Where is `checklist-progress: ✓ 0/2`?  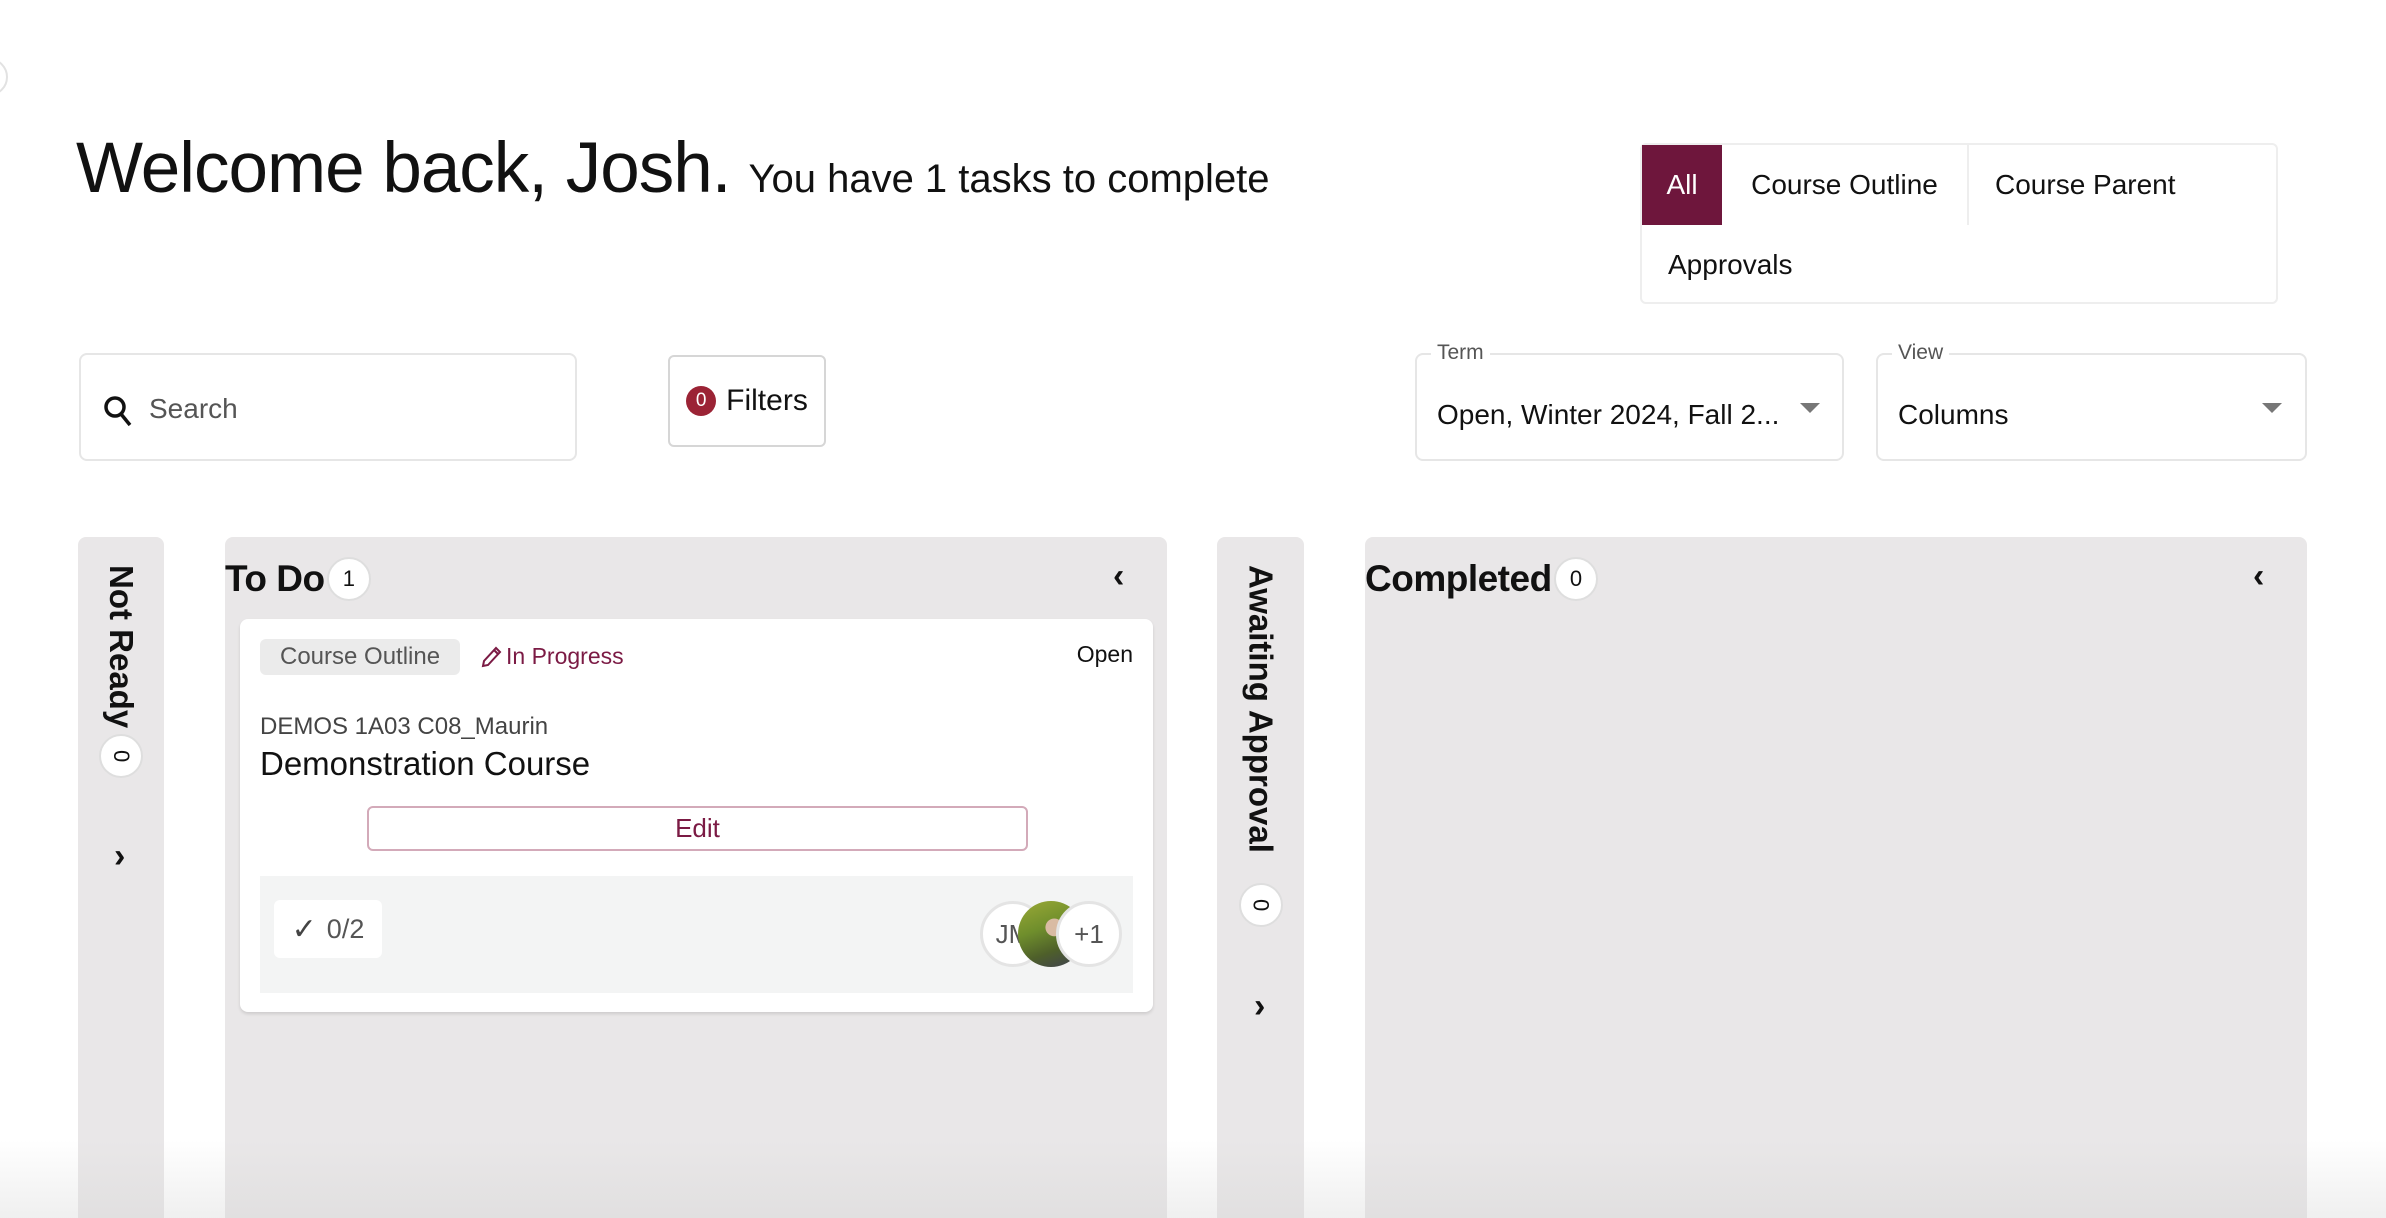 checklist-progress: ✓ 0/2 is located at coordinates (328, 929).